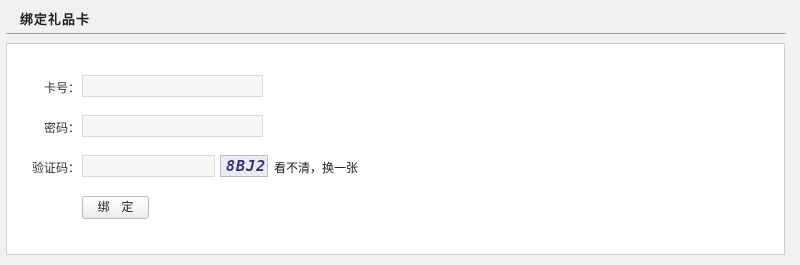  What do you see at coordinates (55, 20) in the screenshot?
I see `page-title: 绑定礼品卡` at bounding box center [55, 20].